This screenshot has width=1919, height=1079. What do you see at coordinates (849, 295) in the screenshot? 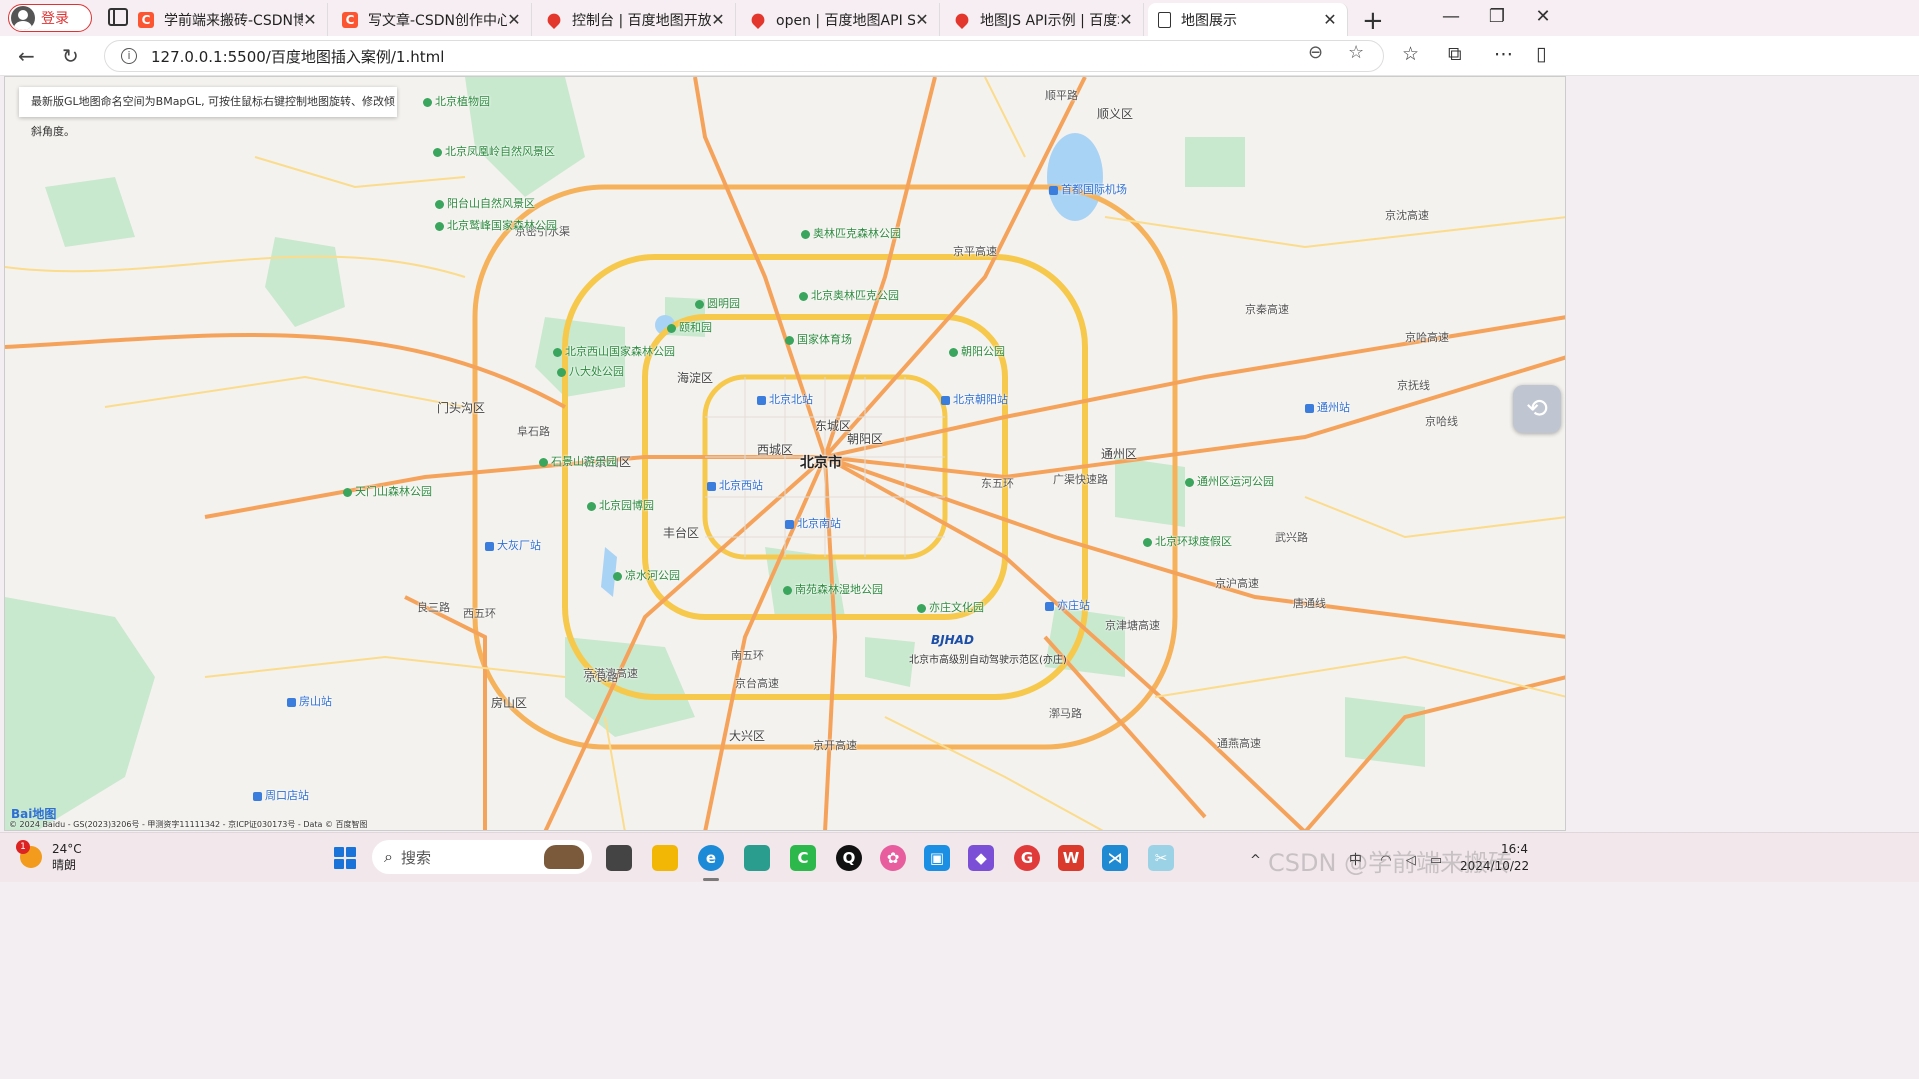
I see `poi-label: 北京奥林匹克公园` at bounding box center [849, 295].